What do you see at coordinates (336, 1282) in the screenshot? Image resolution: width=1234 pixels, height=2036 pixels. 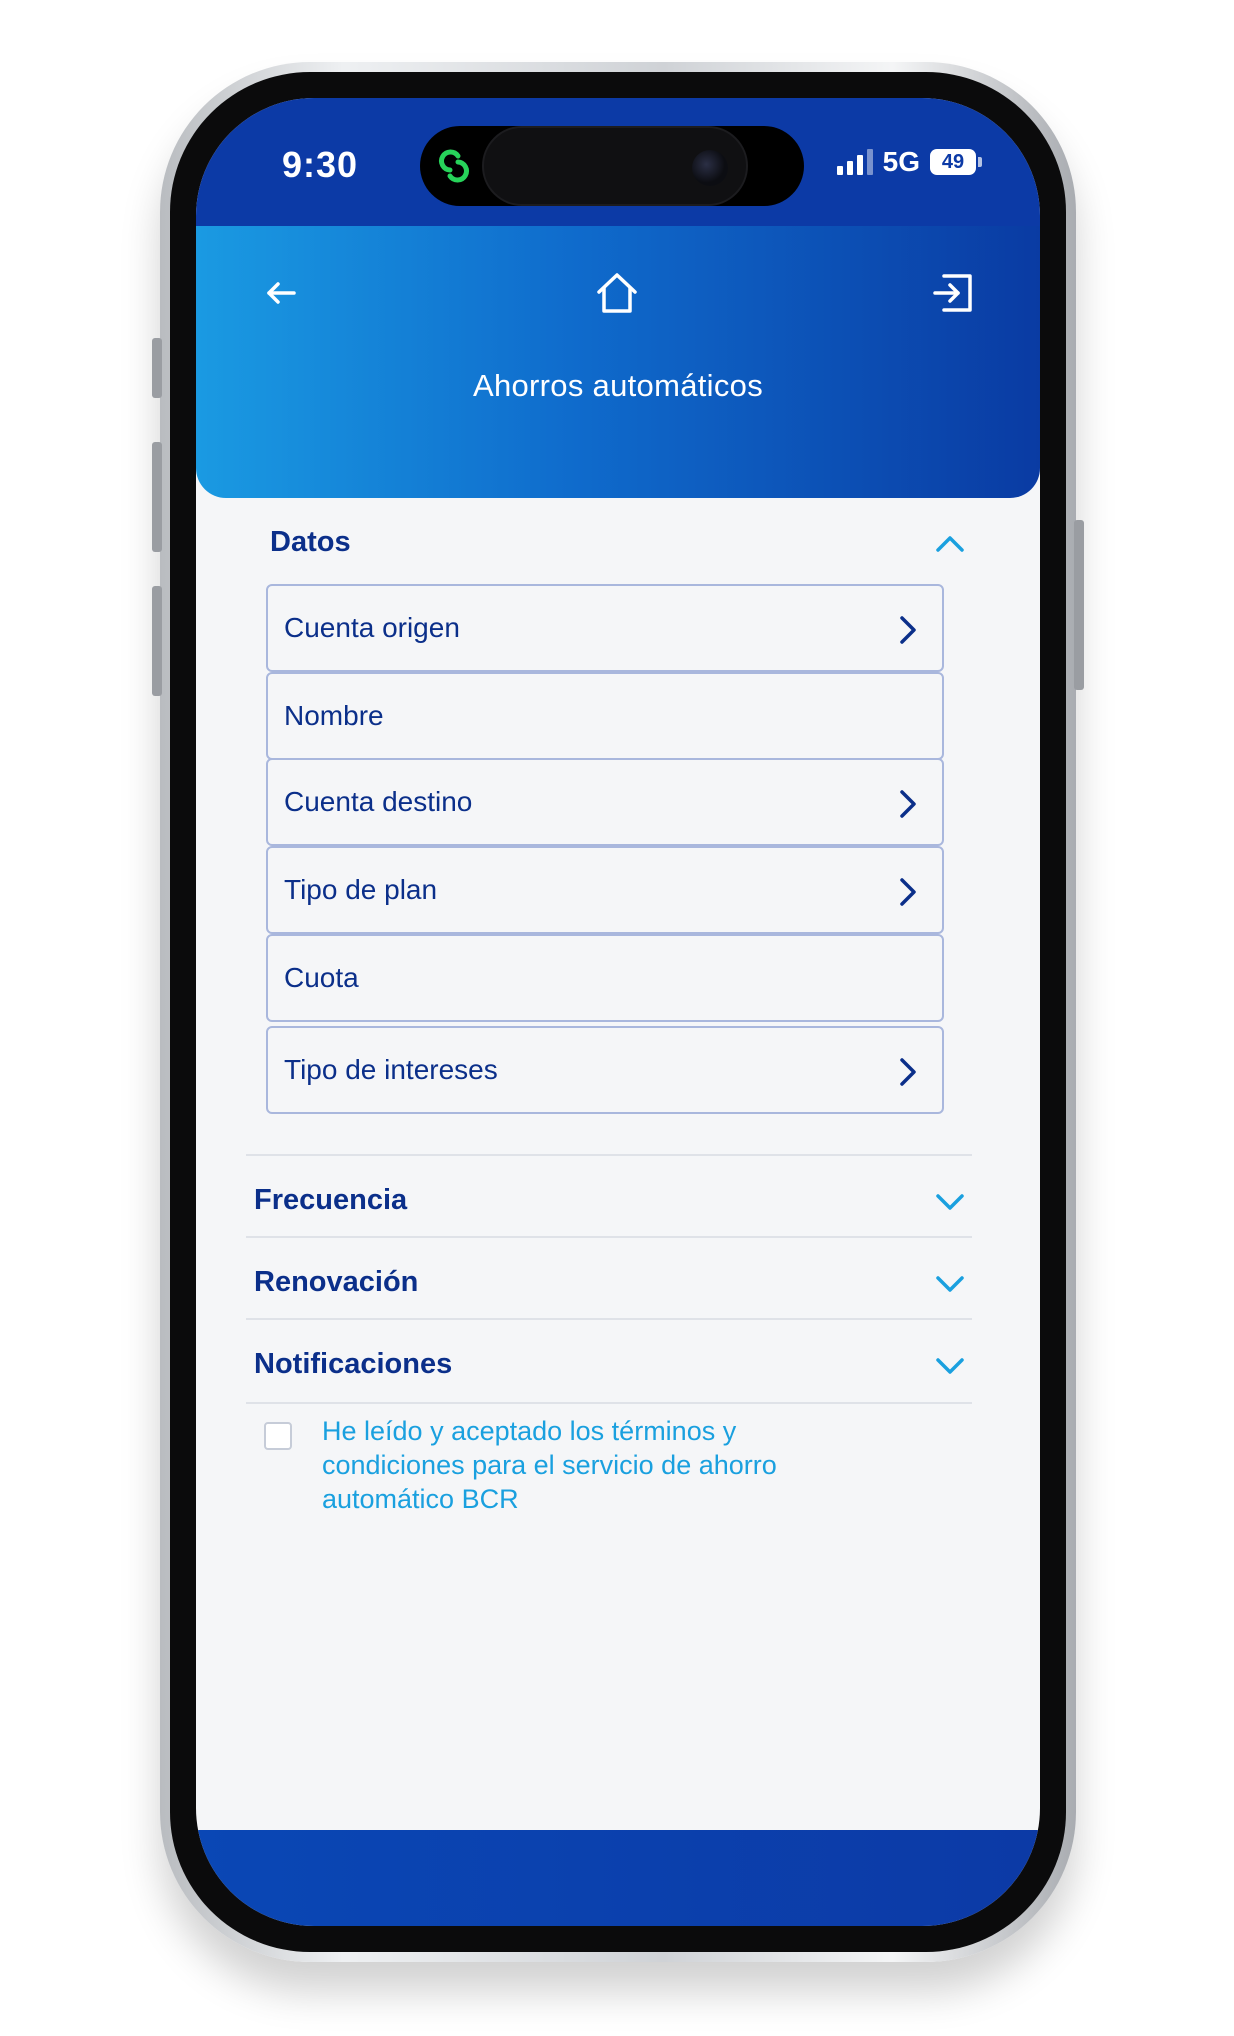 I see `section-renovacion-title: Renovación` at bounding box center [336, 1282].